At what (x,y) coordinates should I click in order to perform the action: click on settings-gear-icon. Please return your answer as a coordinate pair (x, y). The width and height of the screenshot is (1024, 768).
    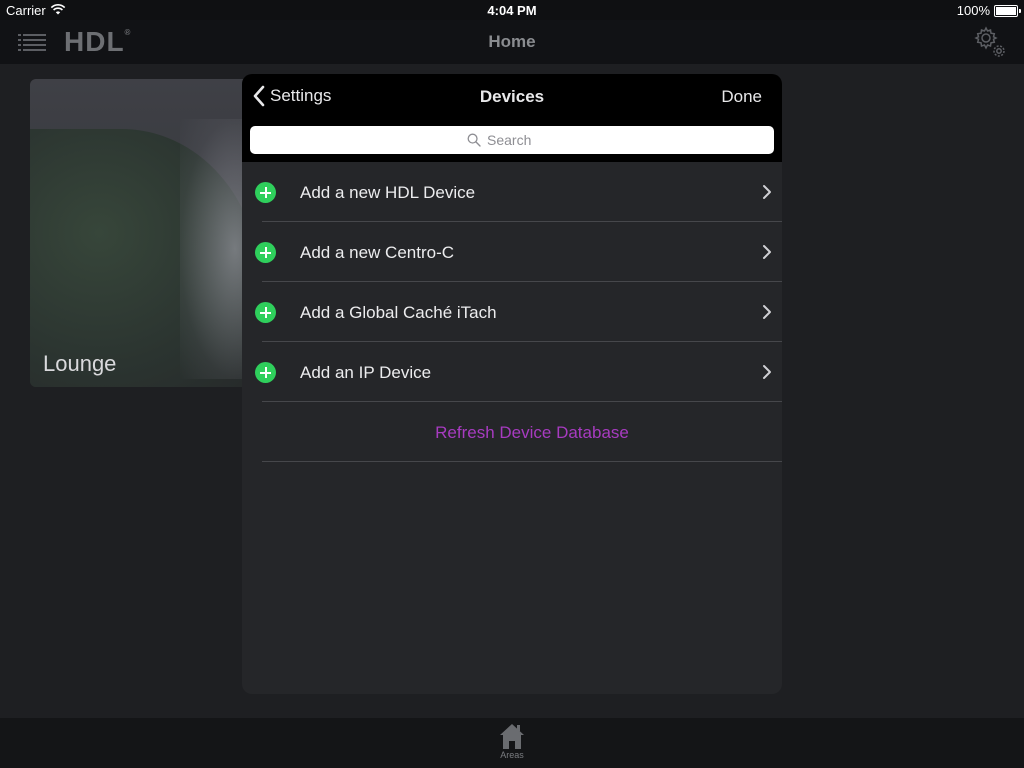
    Looking at the image, I should click on (990, 42).